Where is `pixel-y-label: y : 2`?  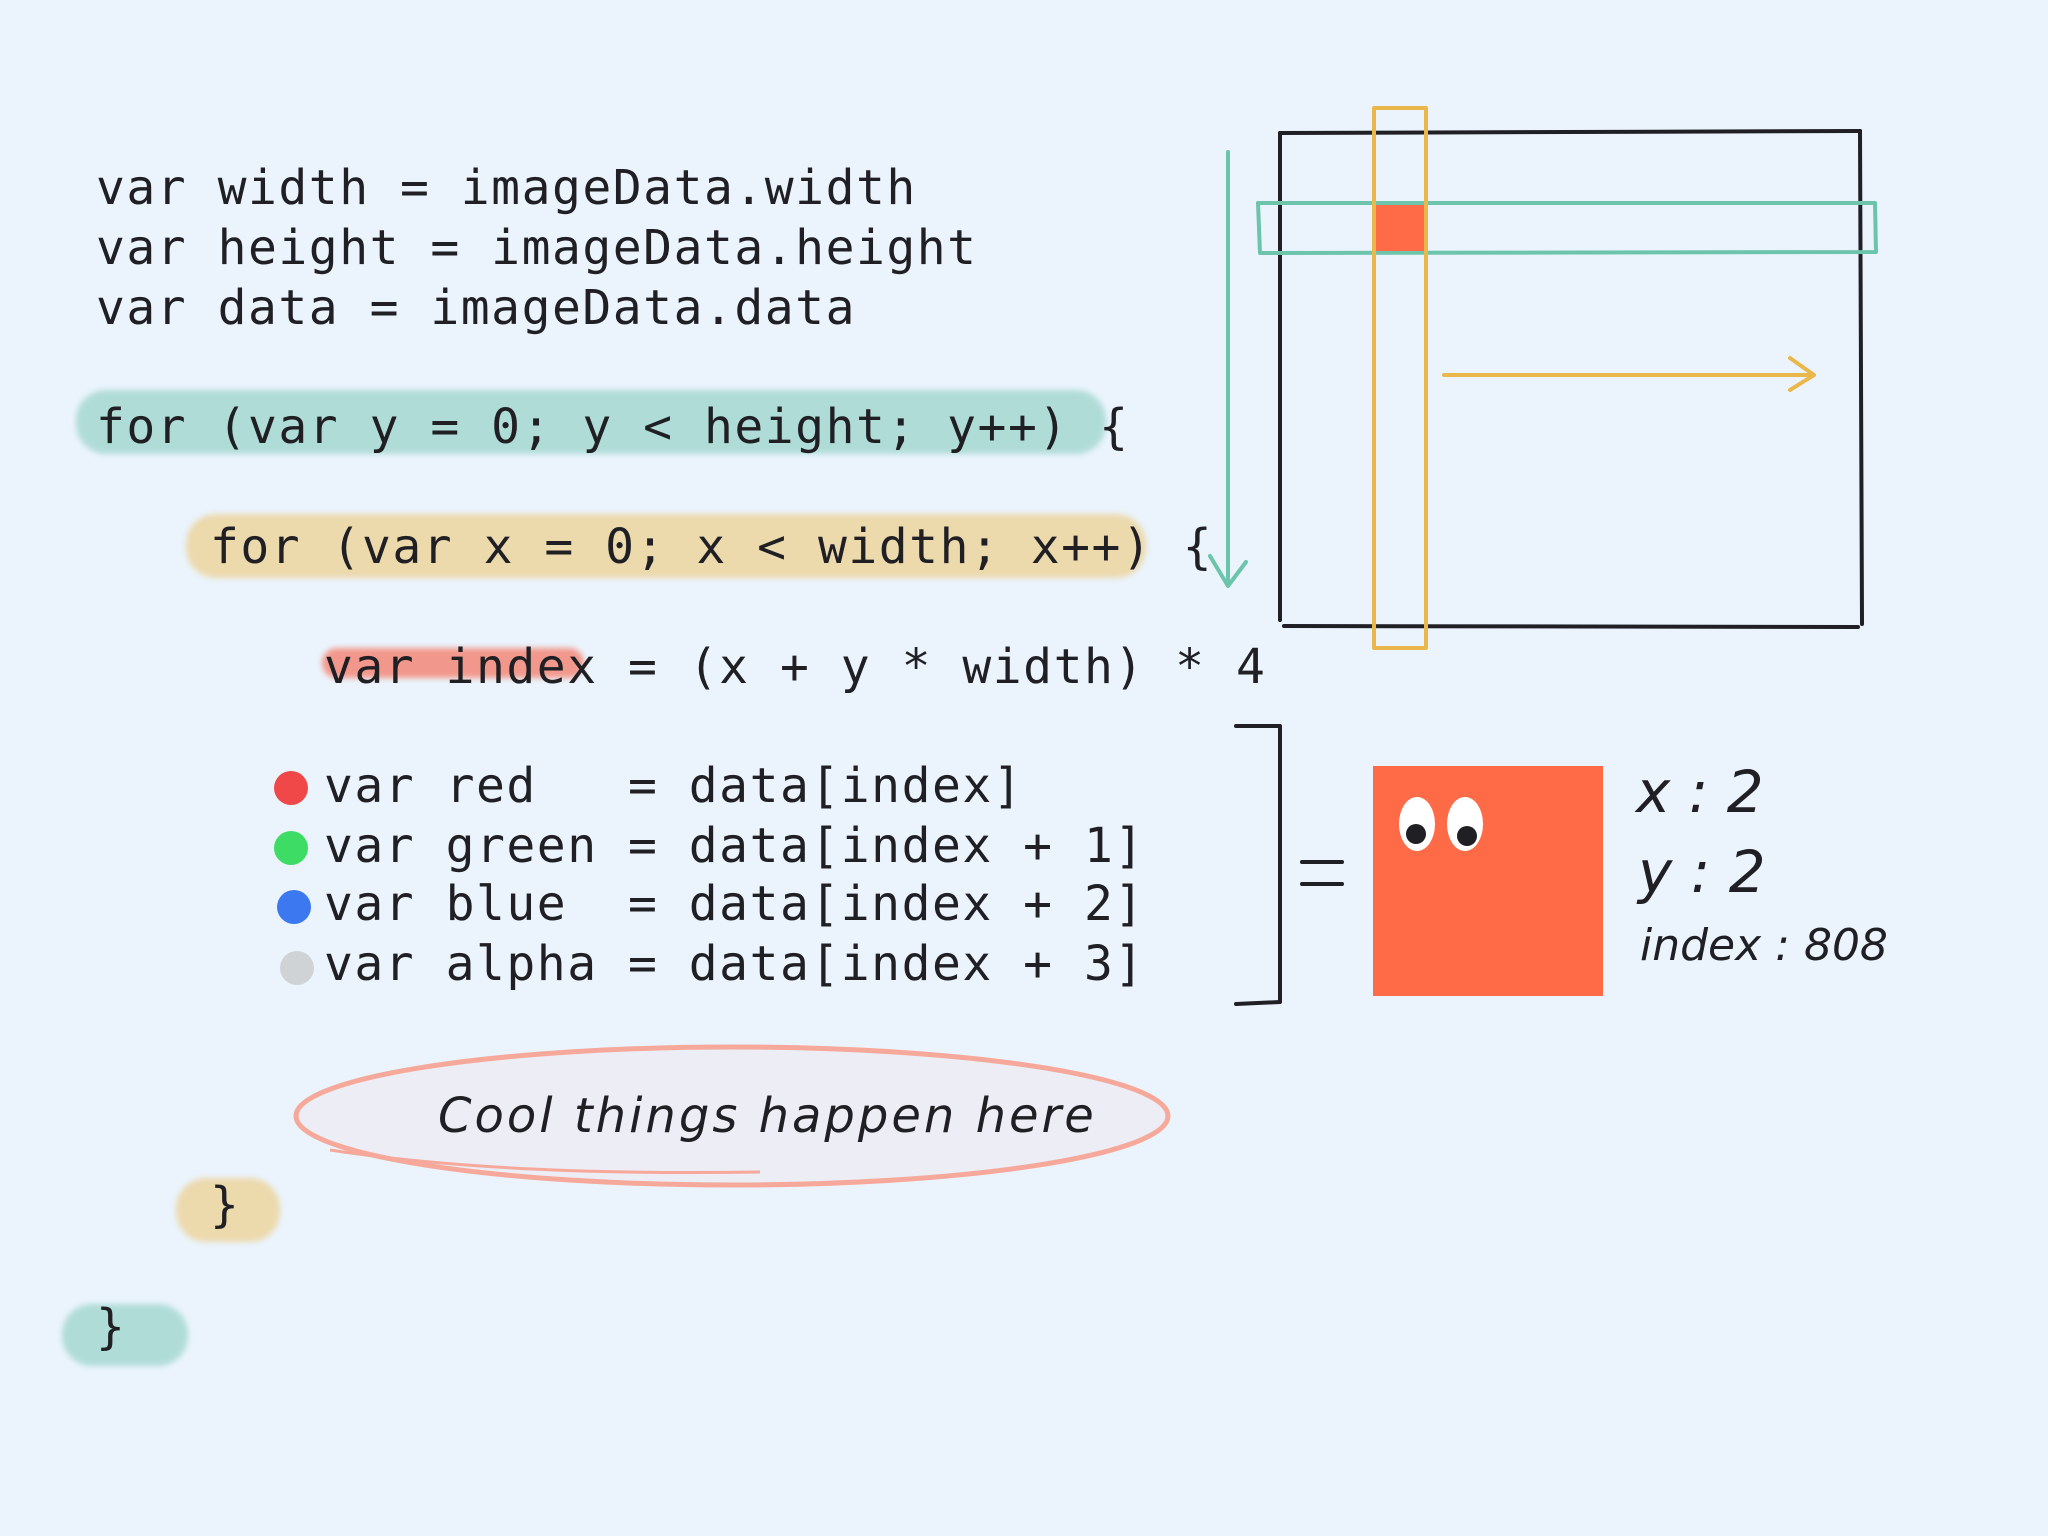
pixel-y-label: y : 2 is located at coordinates (1702, 872).